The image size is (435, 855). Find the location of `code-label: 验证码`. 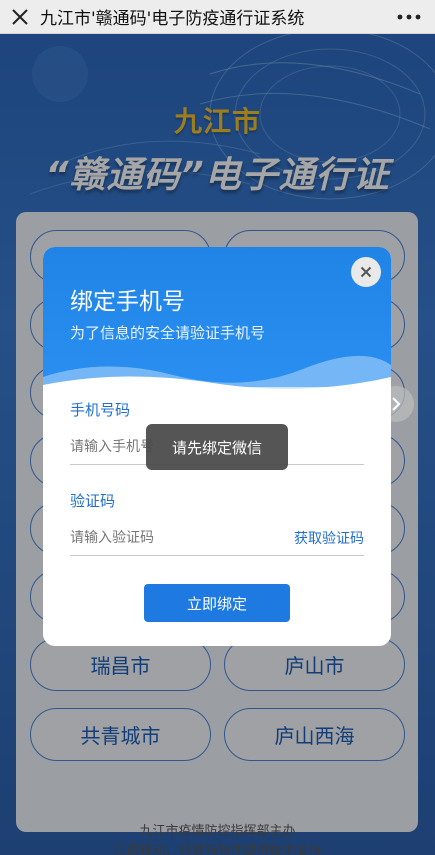

code-label: 验证码 is located at coordinates (93, 501).